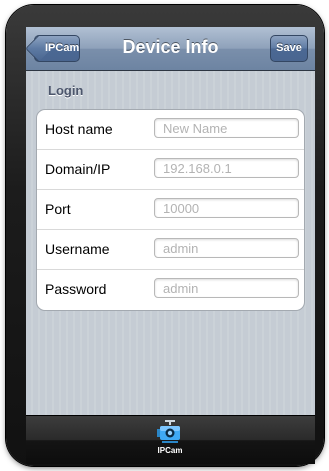  What do you see at coordinates (226, 128) in the screenshot?
I see `host-name-input` at bounding box center [226, 128].